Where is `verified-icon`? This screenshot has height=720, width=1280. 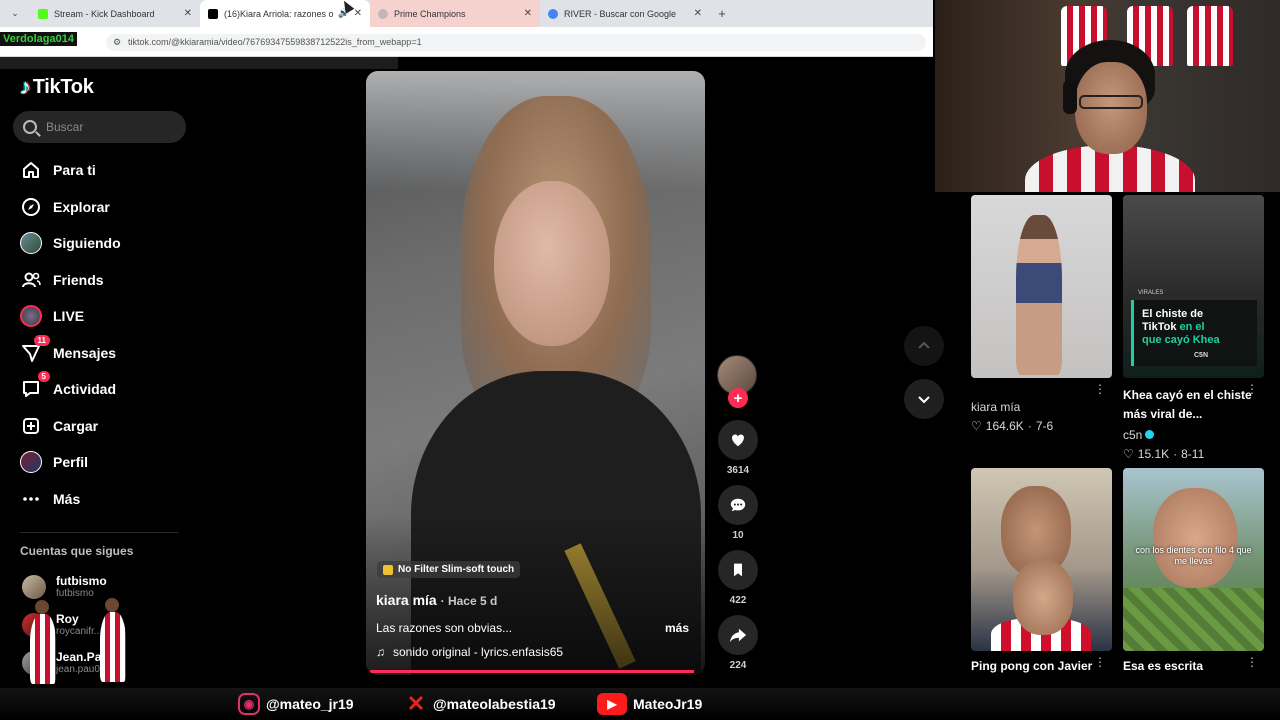 verified-icon is located at coordinates (1150, 434).